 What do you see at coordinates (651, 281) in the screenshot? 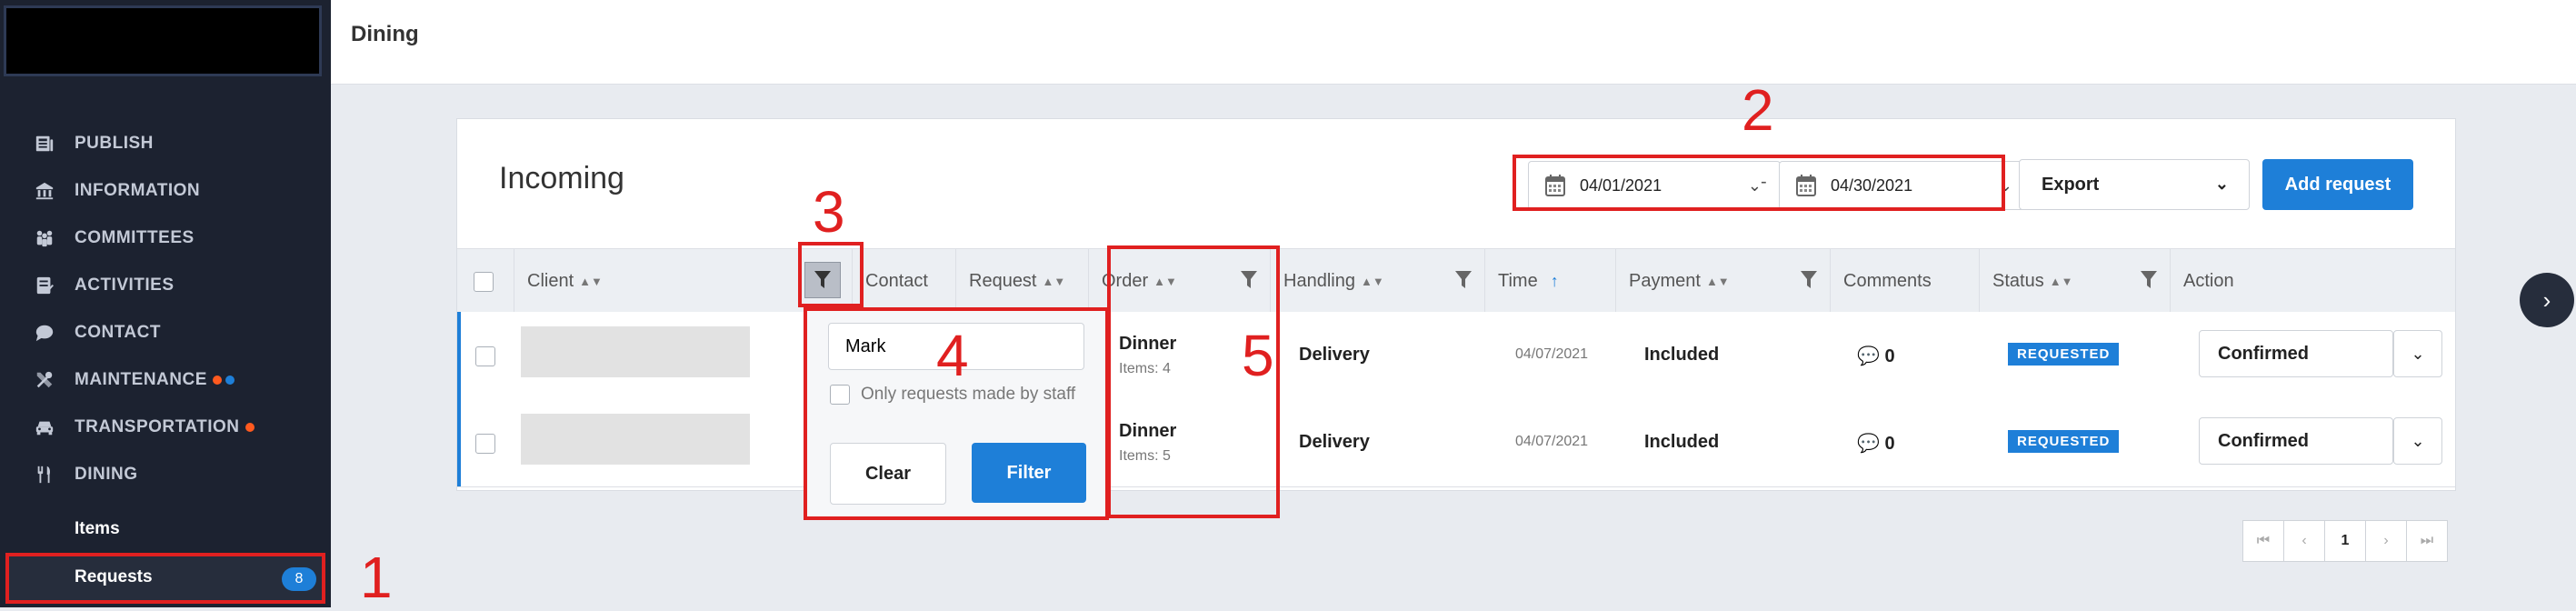
I see `column-client: Client ▲▼` at bounding box center [651, 281].